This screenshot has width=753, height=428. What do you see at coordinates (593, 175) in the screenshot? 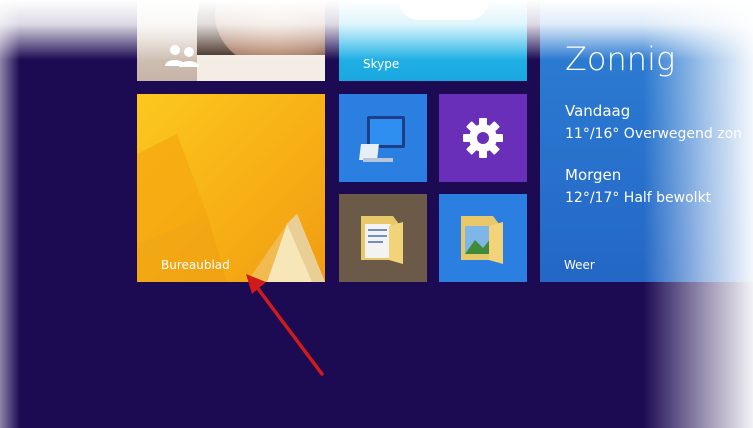
I see `weather-tomorrow-label: Morgen` at bounding box center [593, 175].